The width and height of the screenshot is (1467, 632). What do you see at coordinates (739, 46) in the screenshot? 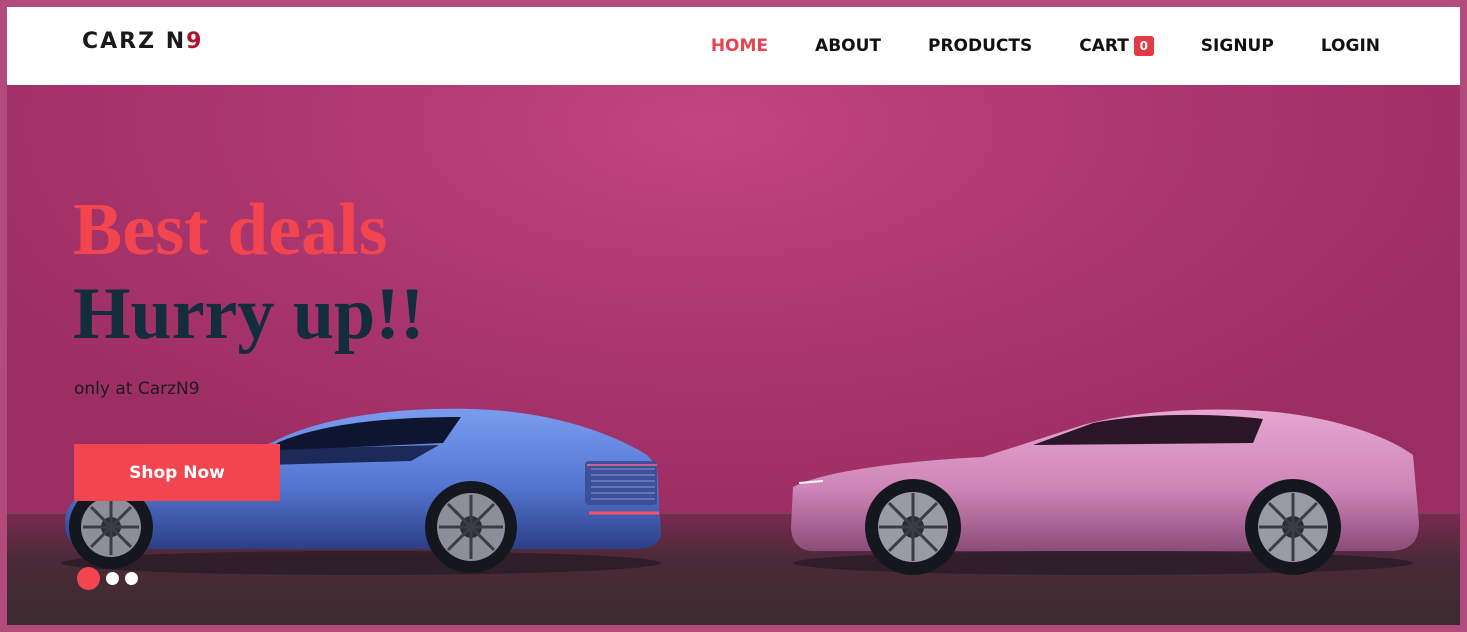
I see `nav-home-link: HOME` at bounding box center [739, 46].